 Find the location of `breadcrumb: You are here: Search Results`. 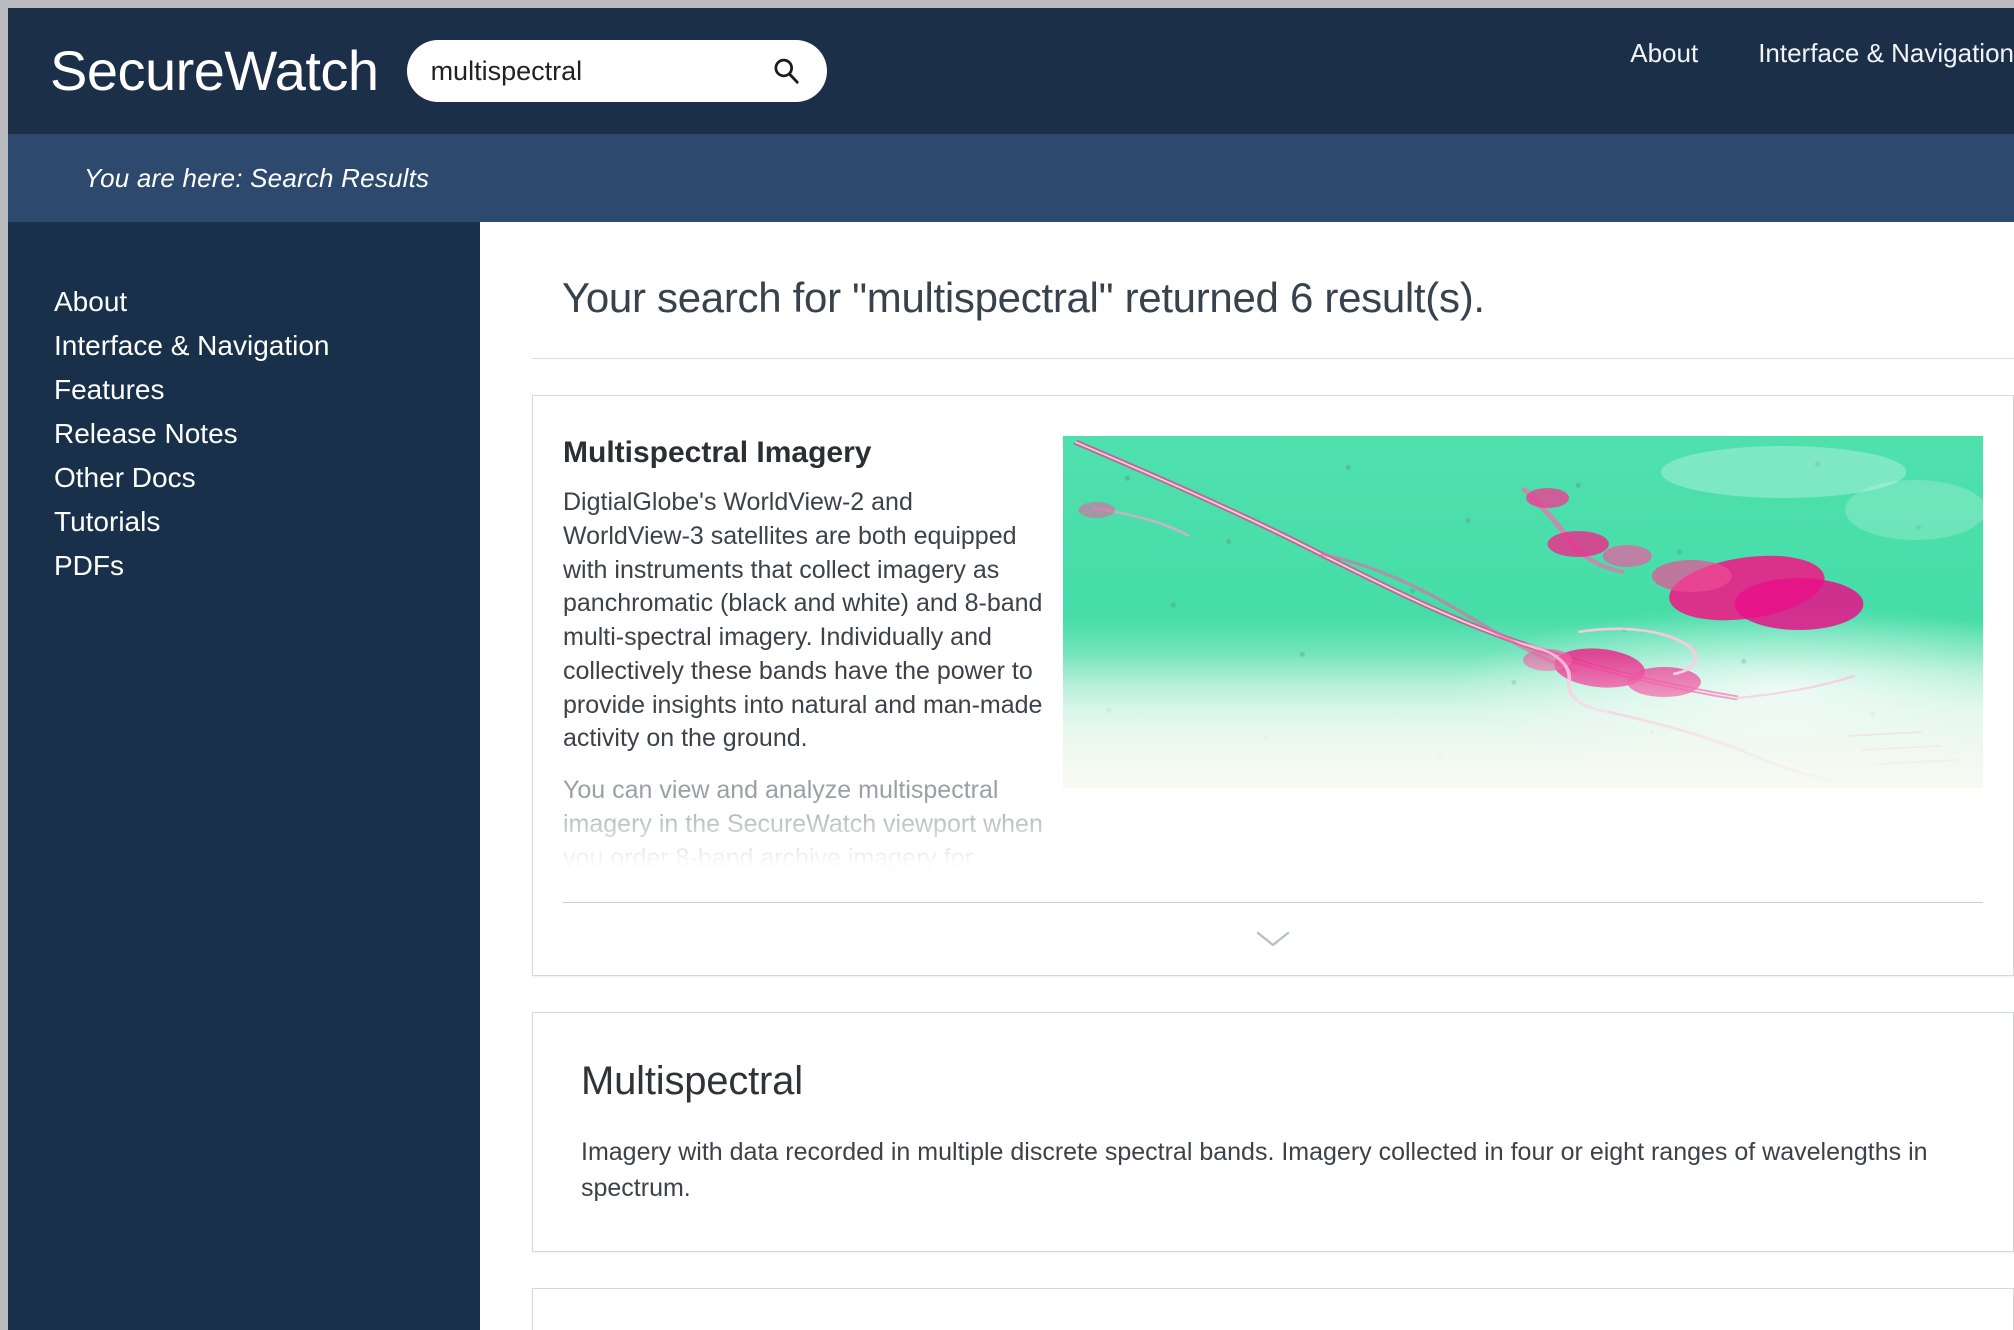

breadcrumb: You are here: Search Results is located at coordinates (257, 177).